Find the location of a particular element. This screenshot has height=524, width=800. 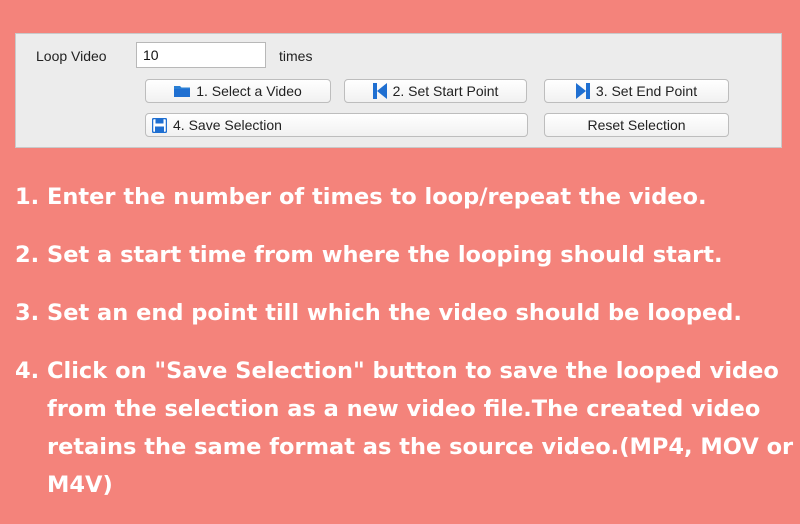

times-label: times is located at coordinates (296, 56).